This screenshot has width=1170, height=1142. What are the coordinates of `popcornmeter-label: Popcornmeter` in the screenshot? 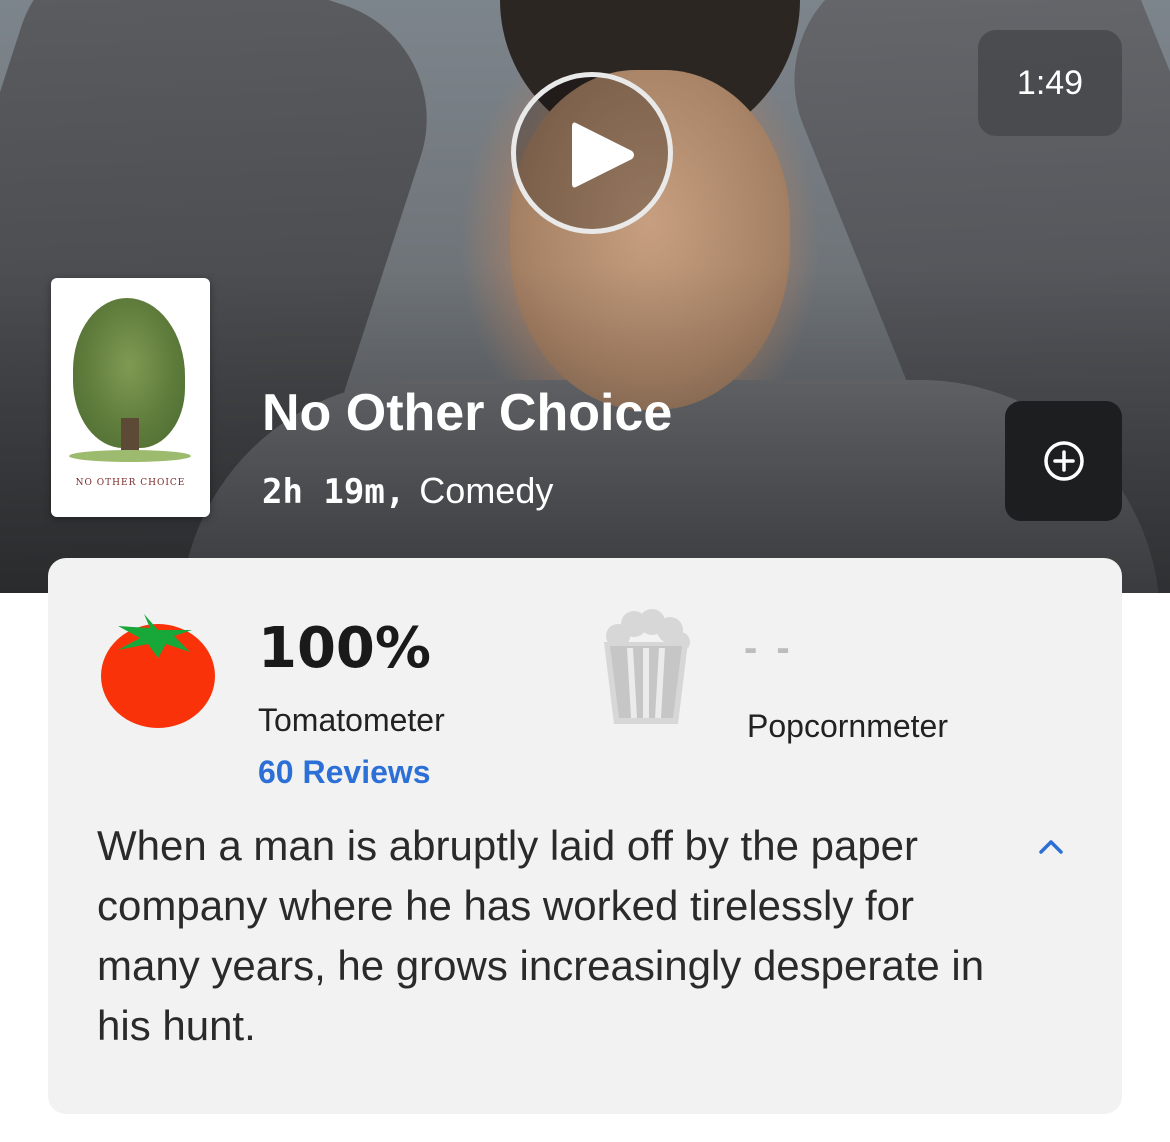 It's located at (847, 726).